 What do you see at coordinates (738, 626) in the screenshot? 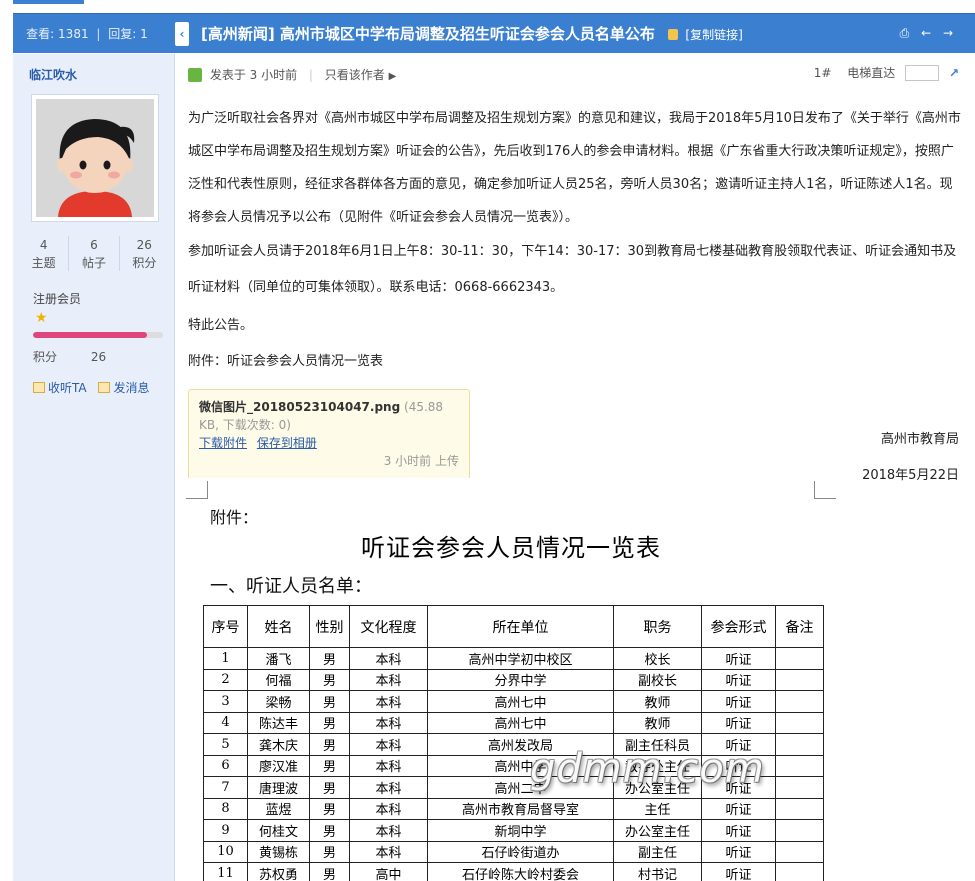
I see `column-header: 参会形式` at bounding box center [738, 626].